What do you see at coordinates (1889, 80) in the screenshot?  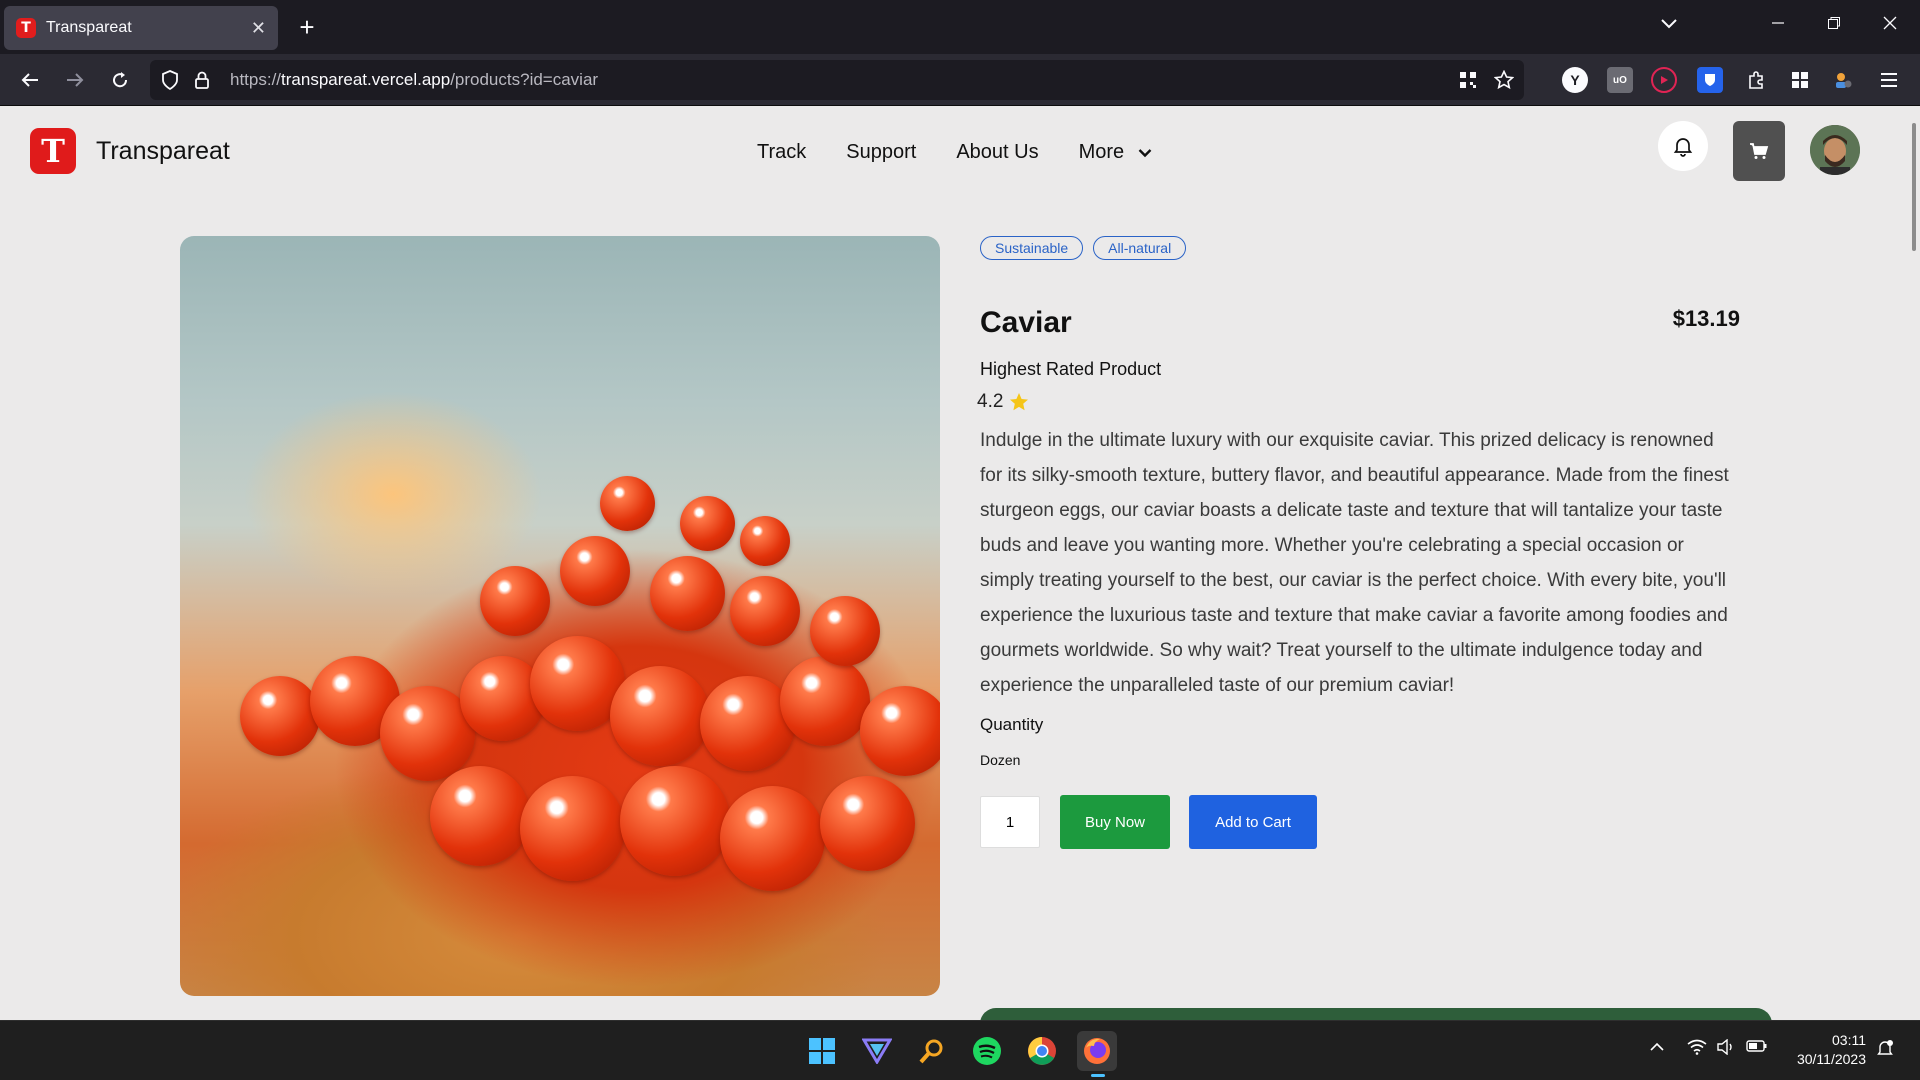 I see `hamburger-menu-icon` at bounding box center [1889, 80].